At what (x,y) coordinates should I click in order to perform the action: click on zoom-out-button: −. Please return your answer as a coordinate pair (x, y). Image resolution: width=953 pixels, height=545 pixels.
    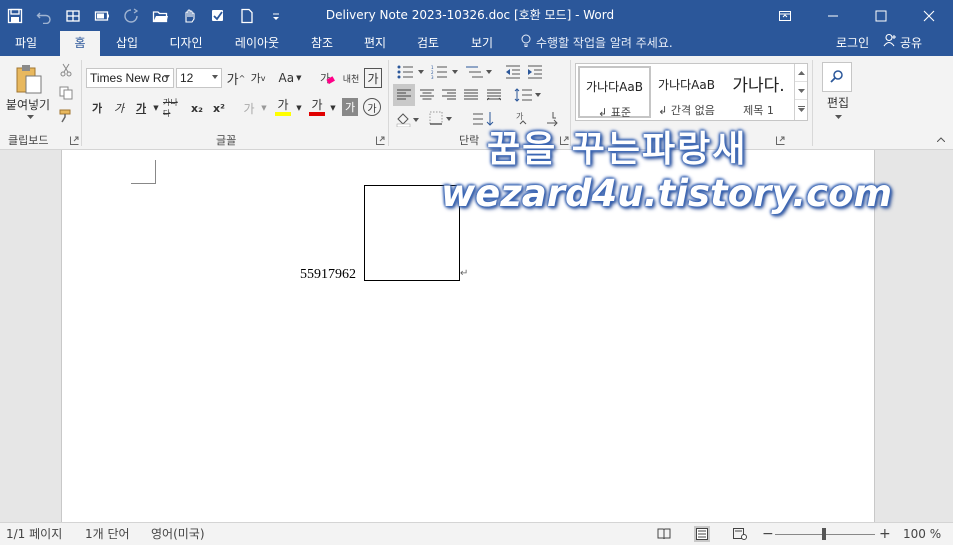
    Looking at the image, I should click on (768, 534).